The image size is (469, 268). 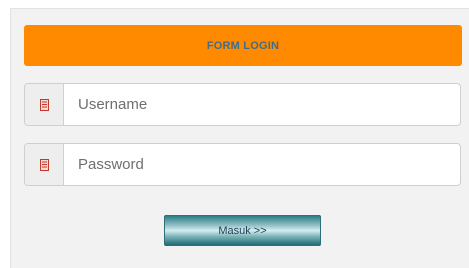 What do you see at coordinates (262, 104) in the screenshot?
I see `username-input` at bounding box center [262, 104].